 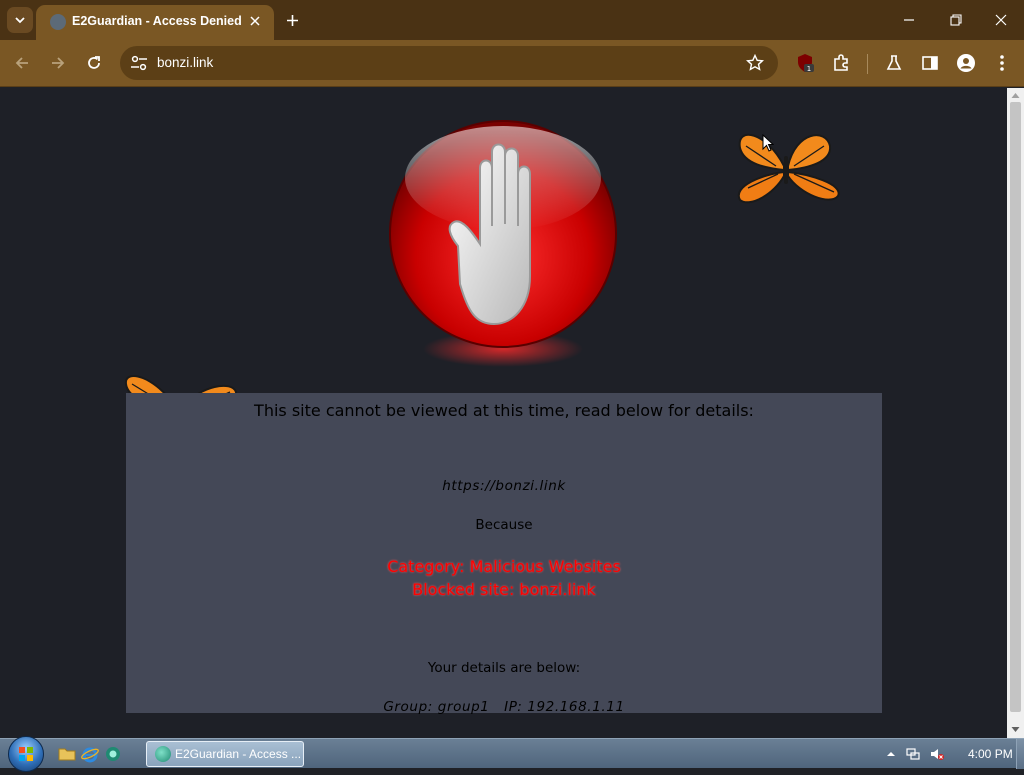 I want to click on mouse-cursor-icon, so click(x=768, y=143).